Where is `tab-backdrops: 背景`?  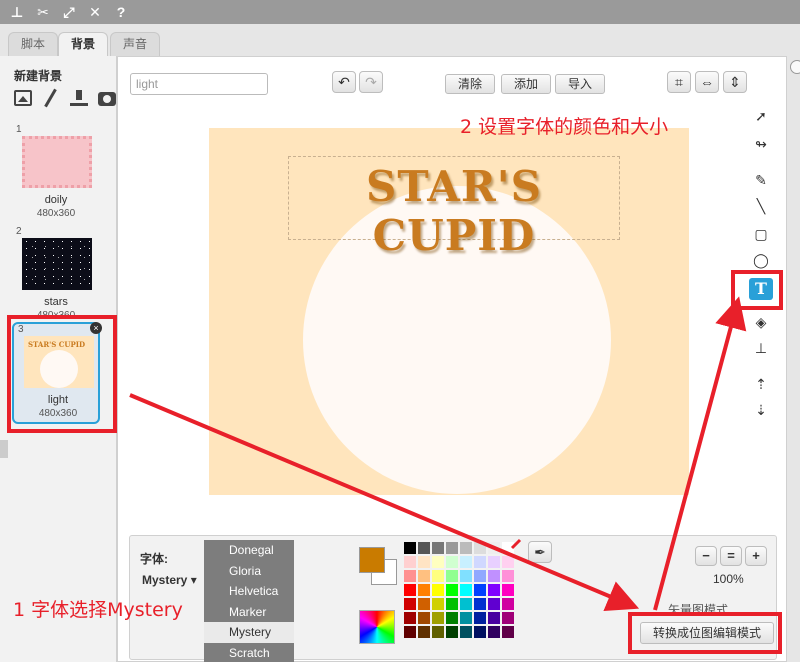 tab-backdrops: 背景 is located at coordinates (83, 44).